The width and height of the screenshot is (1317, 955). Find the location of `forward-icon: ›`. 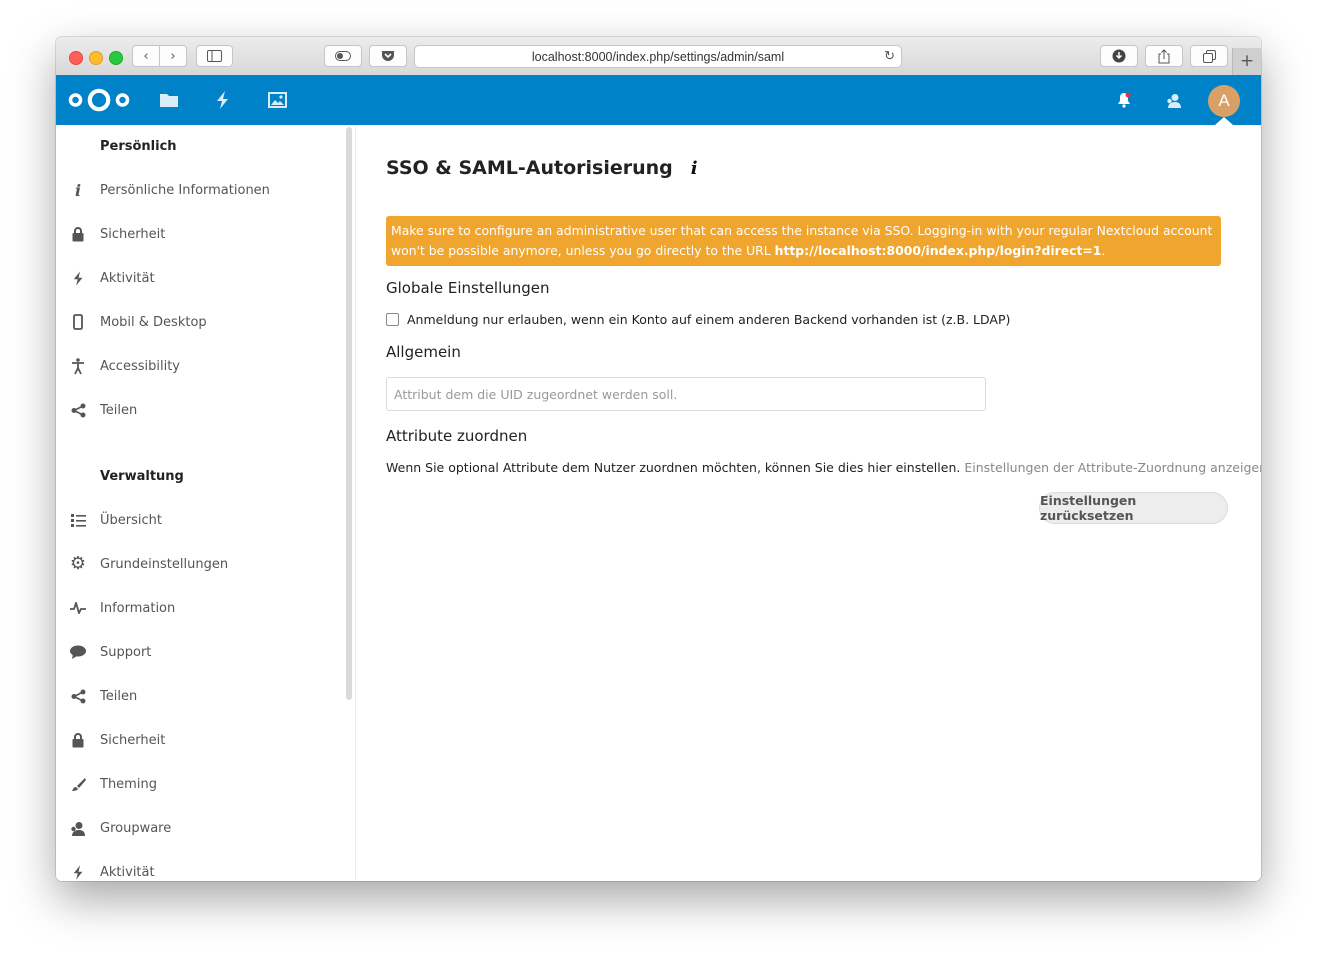

forward-icon: › is located at coordinates (173, 56).